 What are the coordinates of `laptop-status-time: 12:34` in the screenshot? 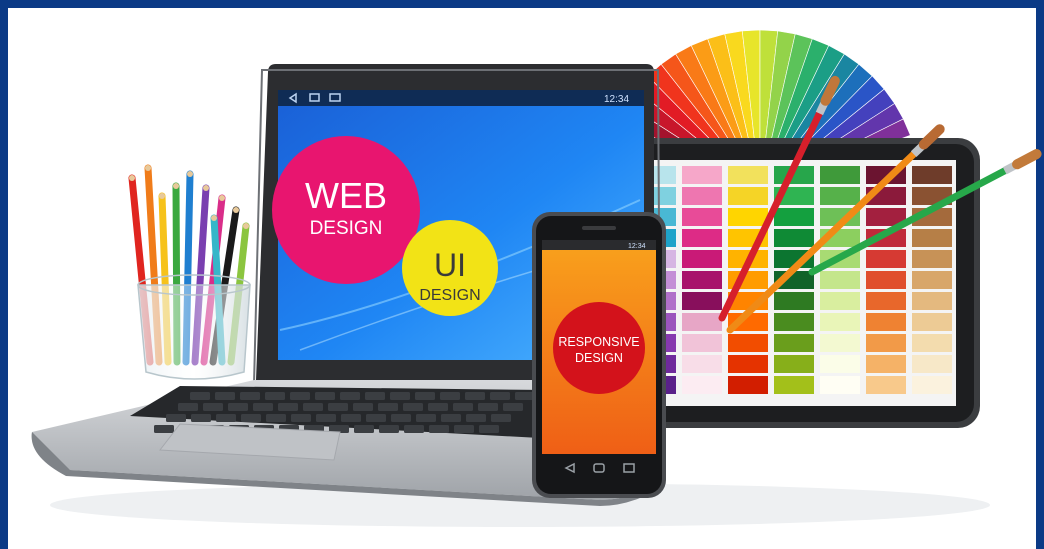 It's located at (616, 99).